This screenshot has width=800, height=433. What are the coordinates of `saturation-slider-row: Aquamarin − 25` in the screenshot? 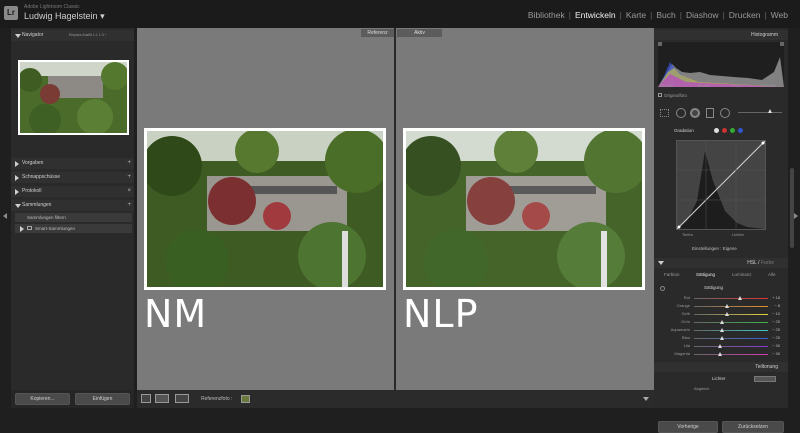 It's located at (721, 330).